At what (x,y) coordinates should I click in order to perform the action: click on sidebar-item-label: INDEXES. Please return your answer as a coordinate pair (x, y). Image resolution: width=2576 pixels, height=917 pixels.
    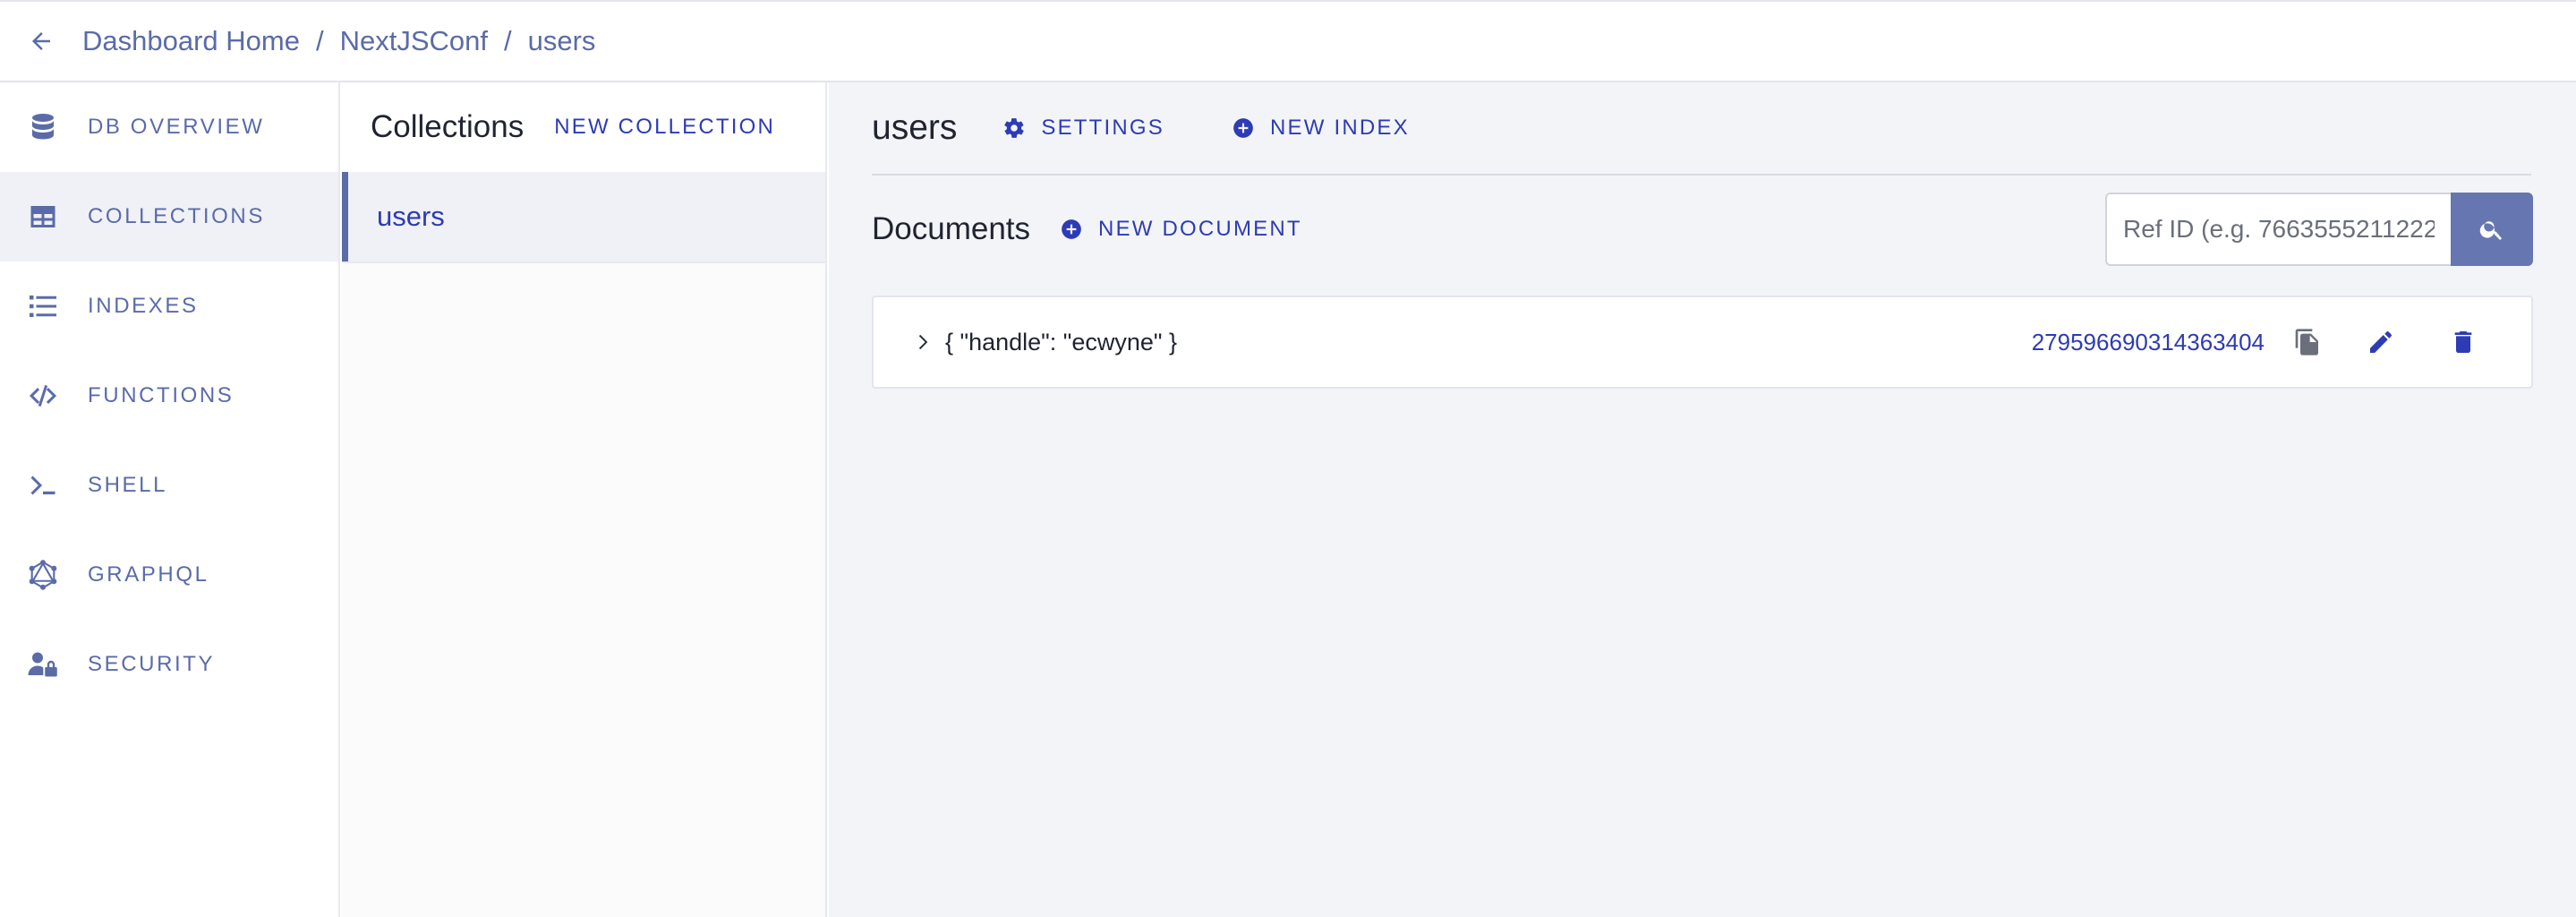
    Looking at the image, I should click on (143, 306).